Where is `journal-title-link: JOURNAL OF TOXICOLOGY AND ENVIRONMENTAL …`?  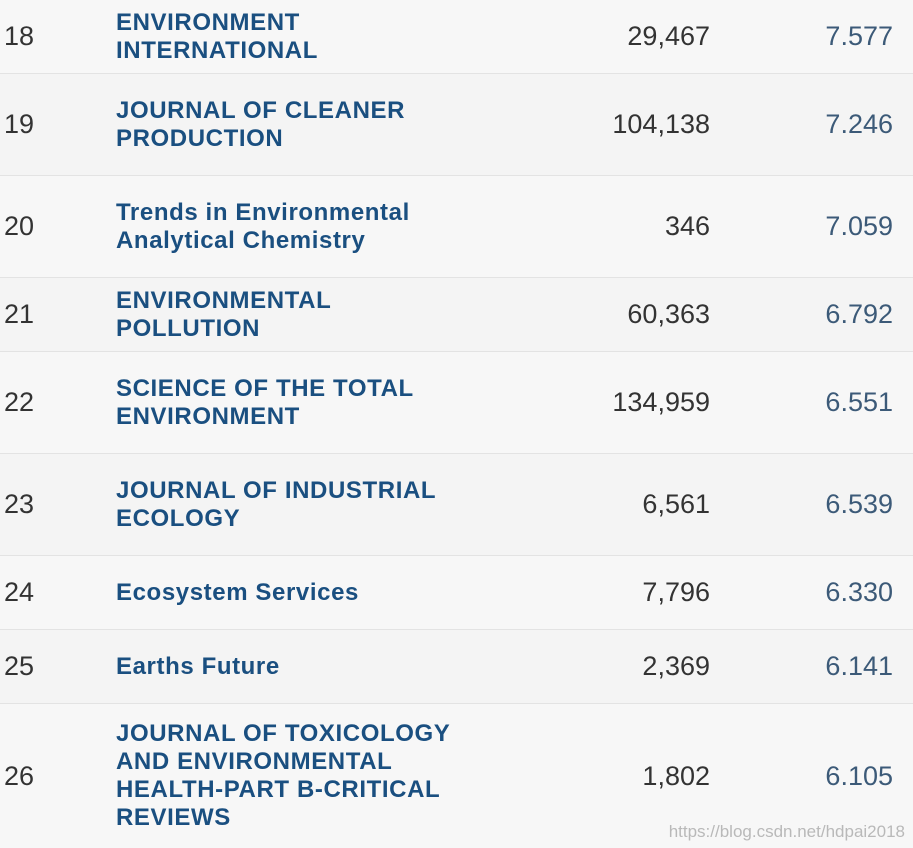 journal-title-link: JOURNAL OF TOXICOLOGY AND ENVIRONMENTAL … is located at coordinates (326, 776).